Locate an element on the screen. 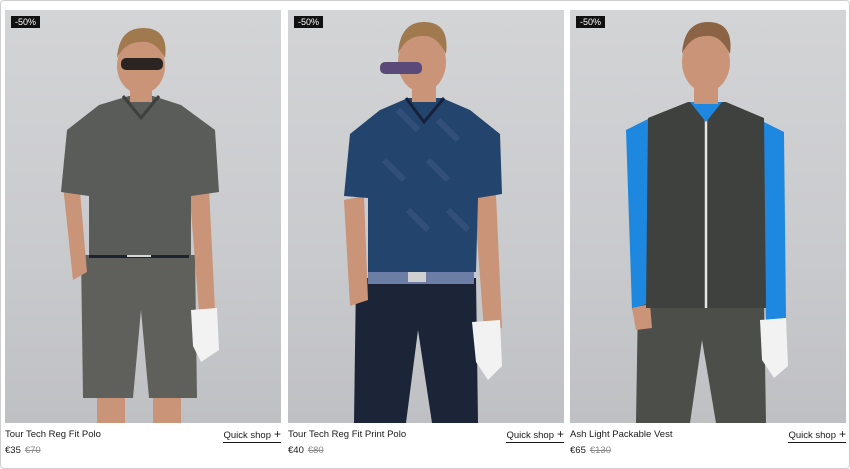 The height and width of the screenshot is (469, 850). price-row: €40 €80 is located at coordinates (306, 451).